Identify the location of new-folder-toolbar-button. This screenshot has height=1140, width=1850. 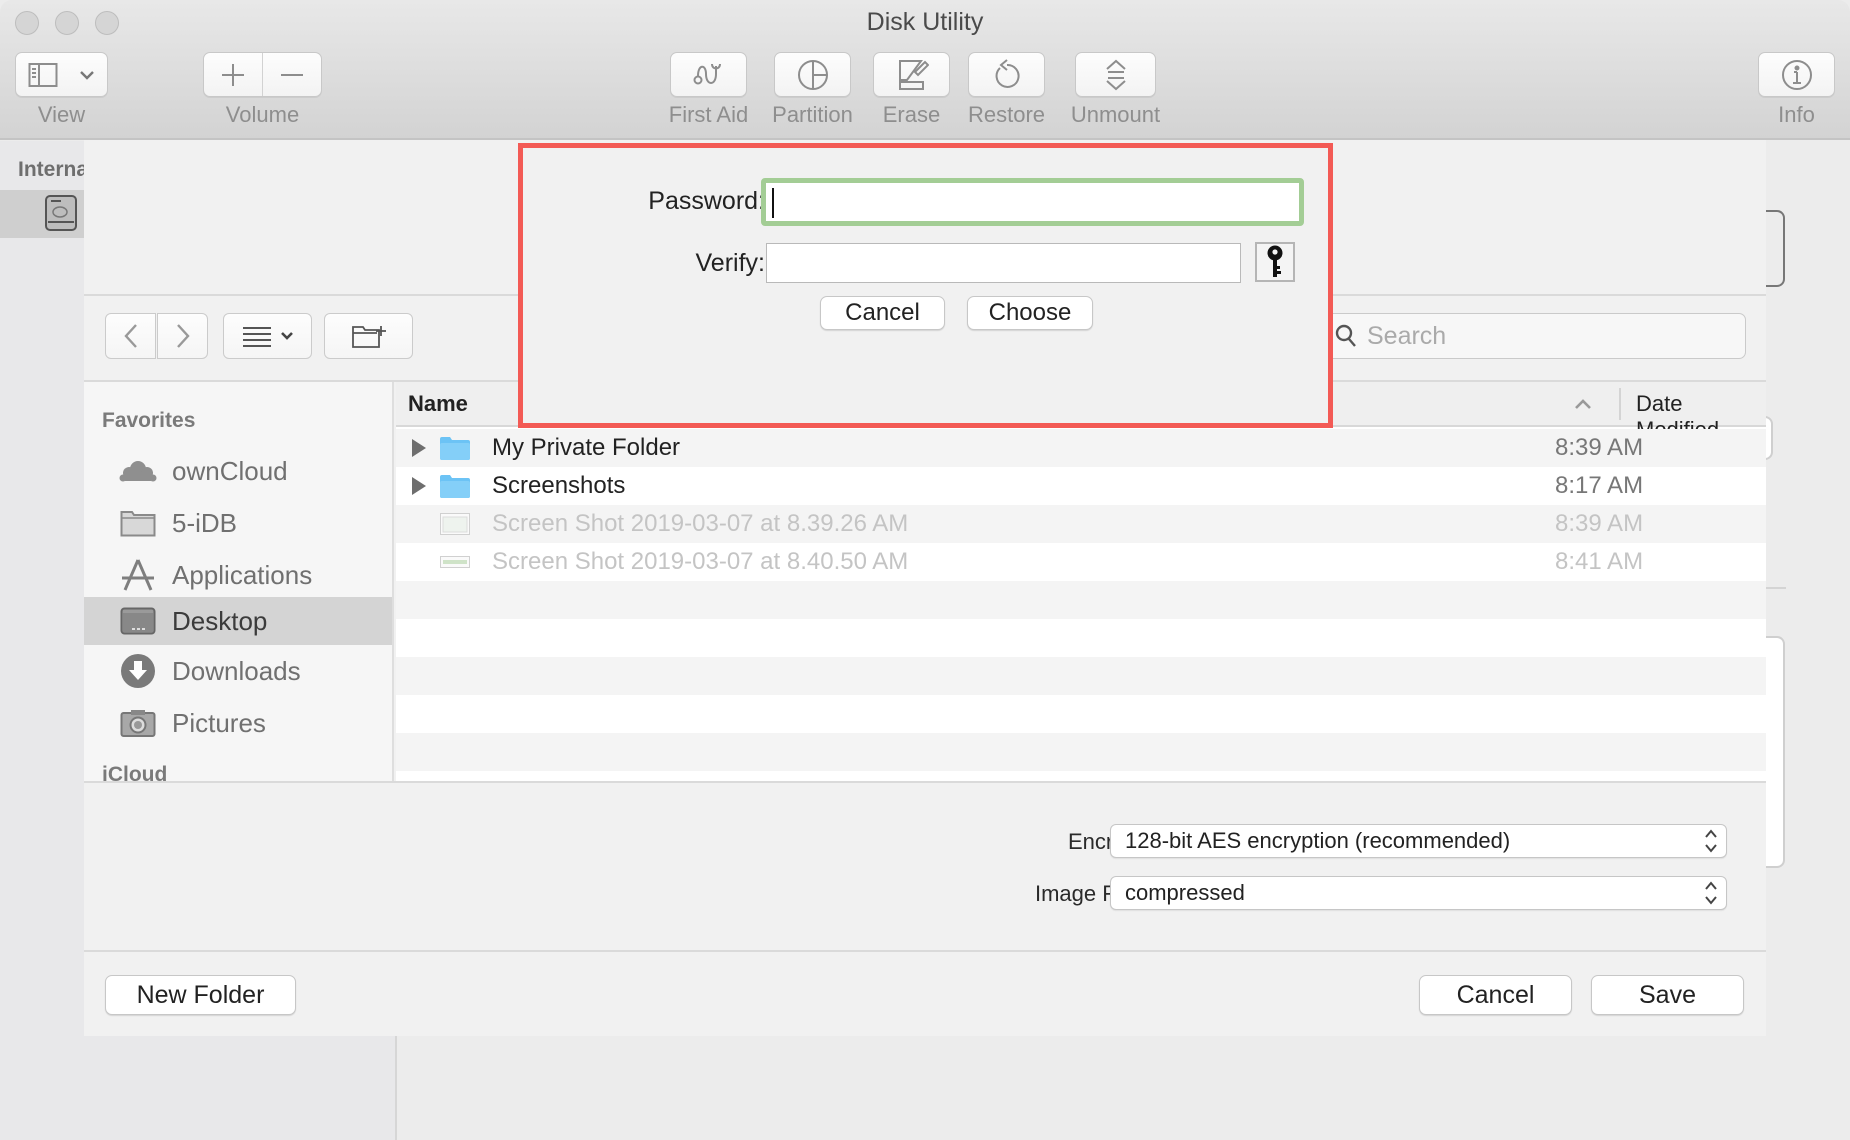
(368, 336).